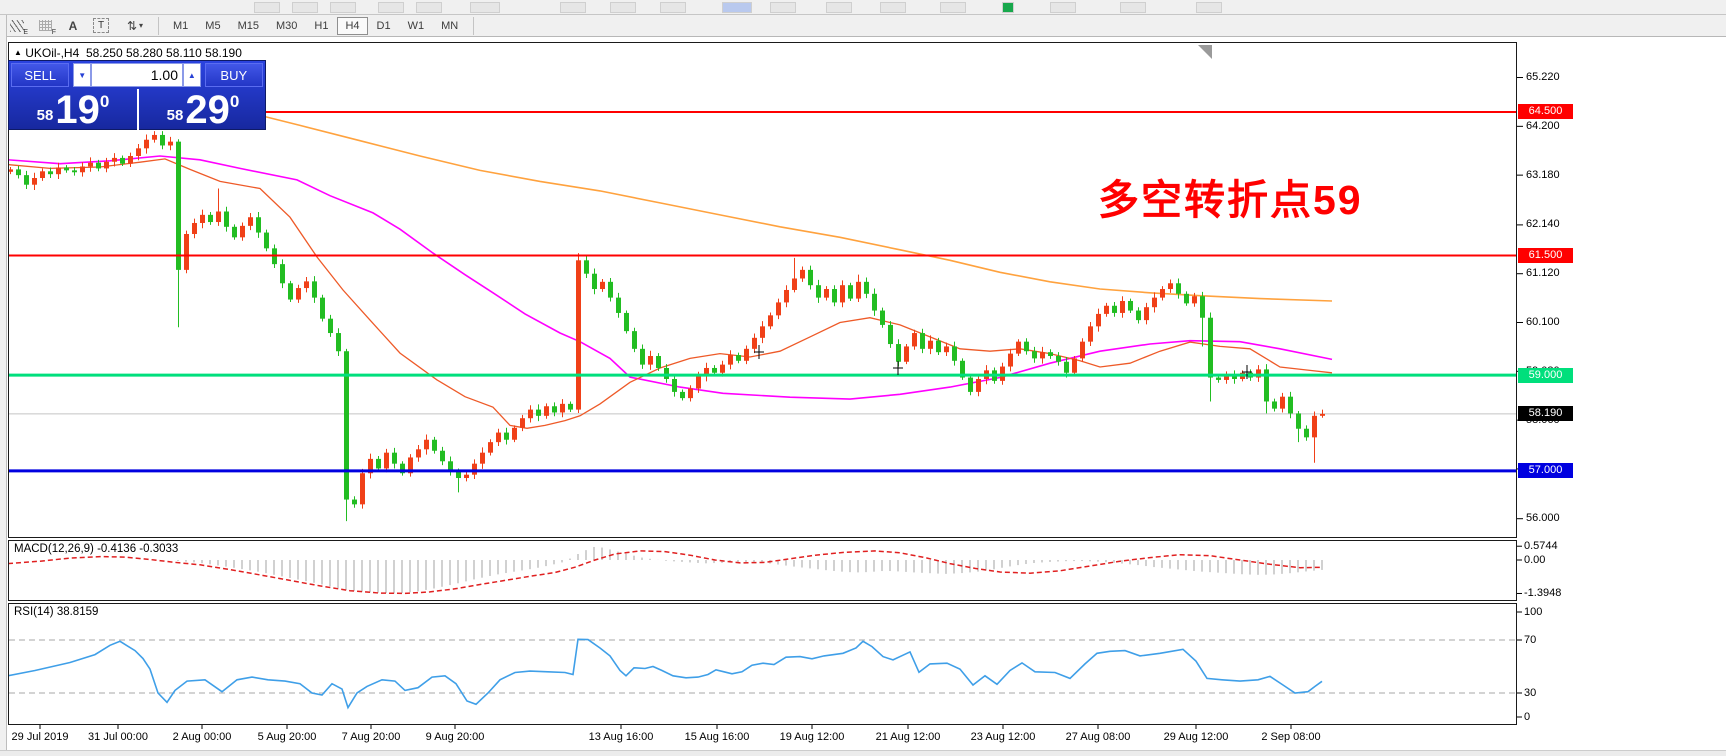  I want to click on symbol-timeframe: UKOil-,H4, so click(52, 53).